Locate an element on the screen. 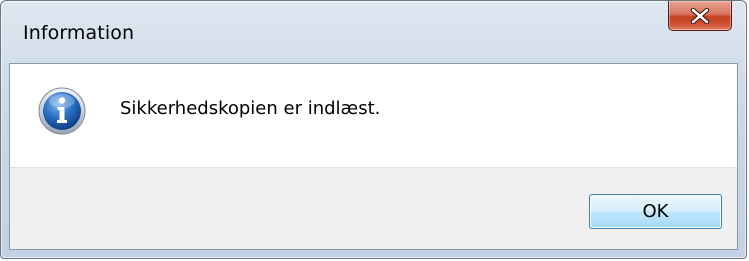 This screenshot has width=749, height=261. ok-button: OK is located at coordinates (655, 211).